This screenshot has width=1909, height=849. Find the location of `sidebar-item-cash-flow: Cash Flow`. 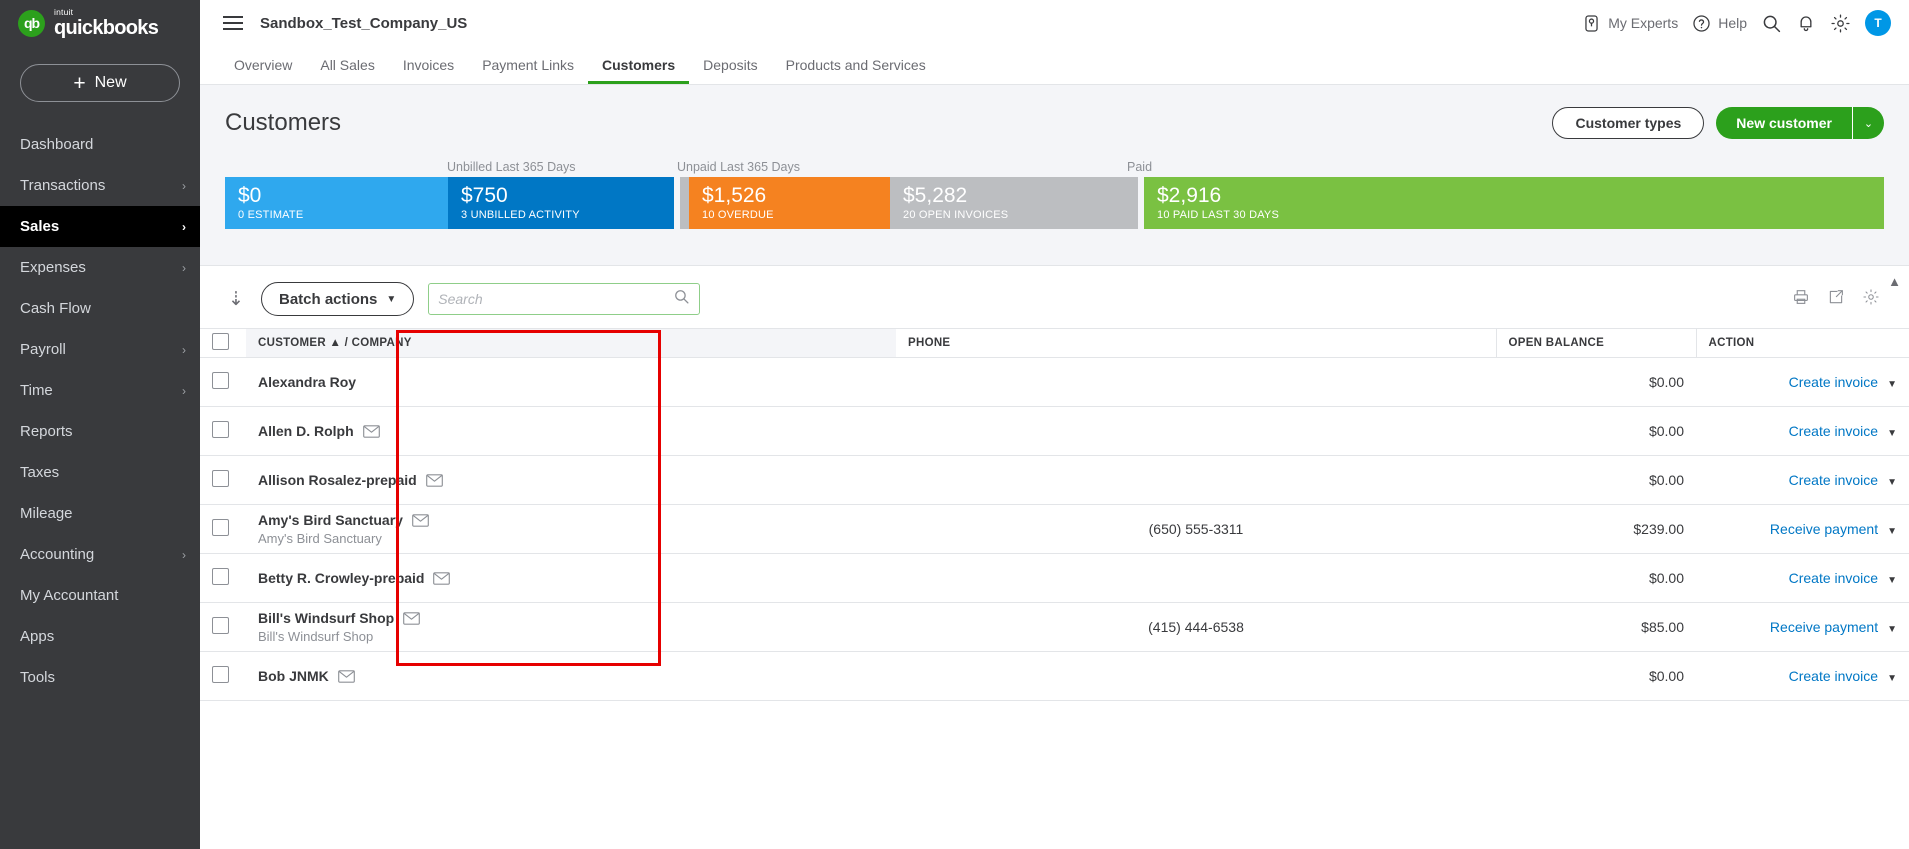

sidebar-item-cash-flow: Cash Flow is located at coordinates (100, 308).